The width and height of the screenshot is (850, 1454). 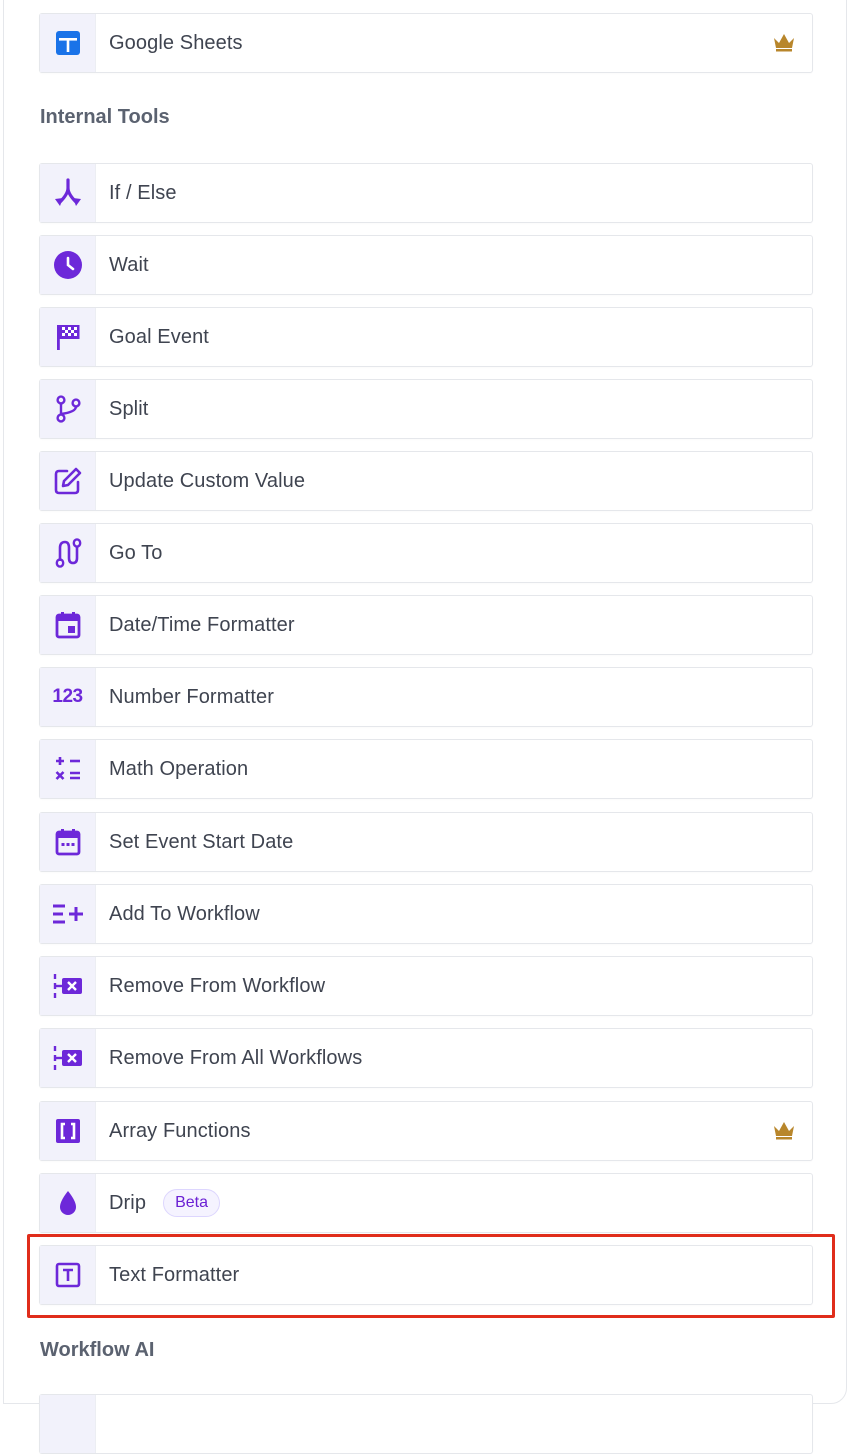 I want to click on drop-icon, so click(x=67, y=1203).